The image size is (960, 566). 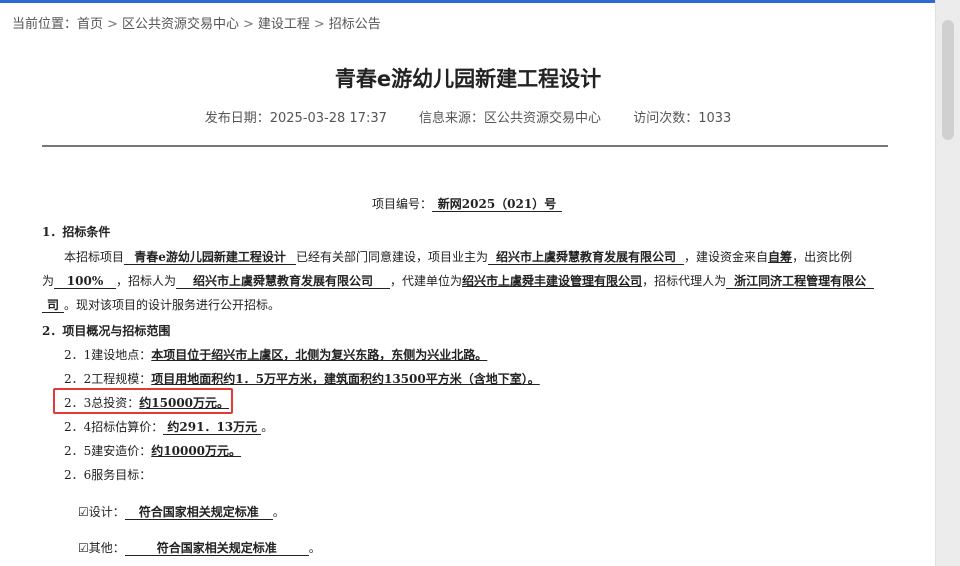 I want to click on fund-source-value: 自筹, so click(x=780, y=257).